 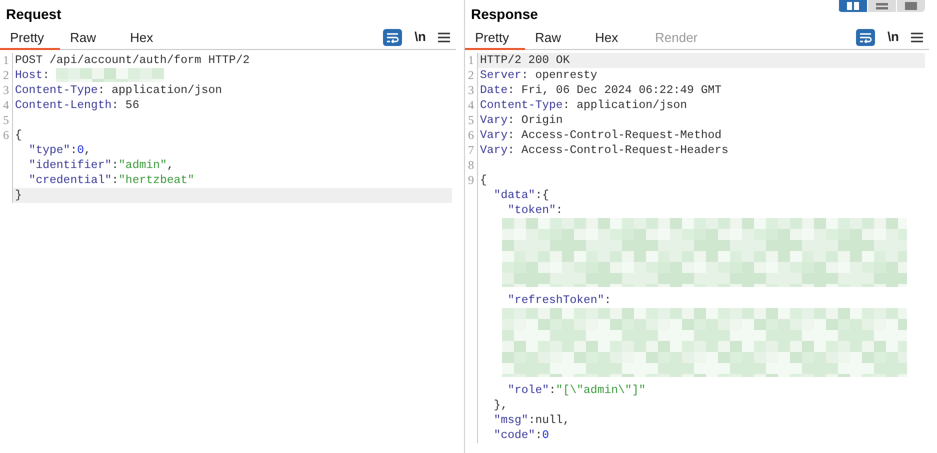 What do you see at coordinates (542, 195) in the screenshot?
I see `code-text: :{` at bounding box center [542, 195].